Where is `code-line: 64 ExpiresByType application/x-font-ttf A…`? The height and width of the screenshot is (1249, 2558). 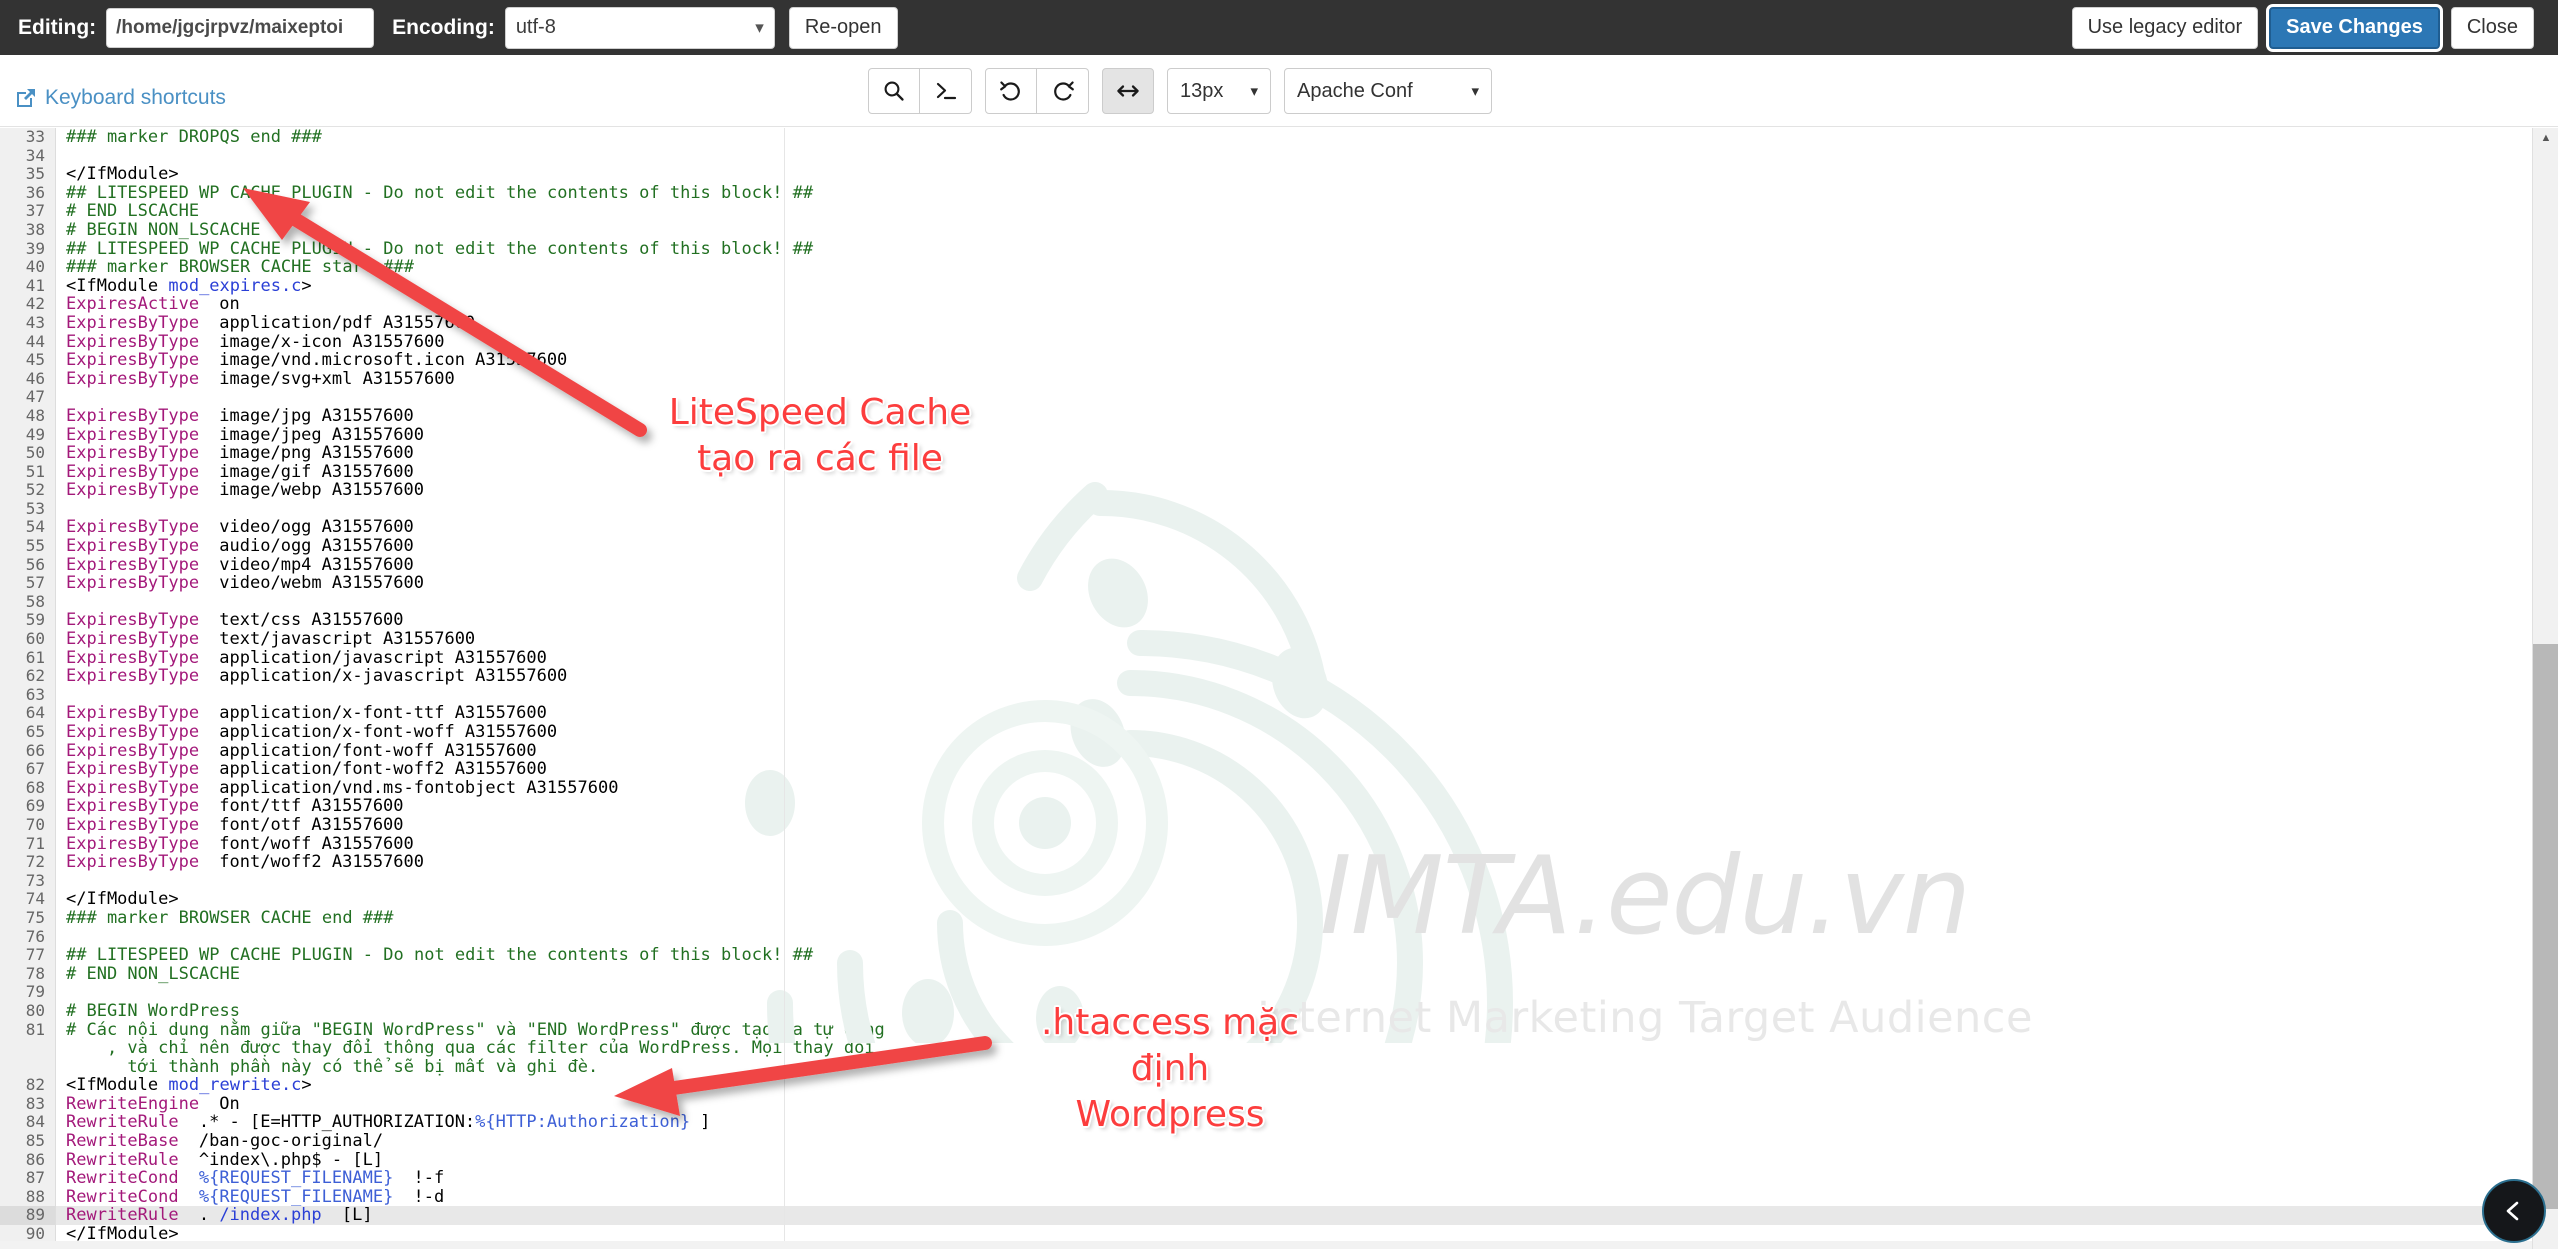 code-line: 64 ExpiresByType application/x-font-ttf A… is located at coordinates (1245, 713).